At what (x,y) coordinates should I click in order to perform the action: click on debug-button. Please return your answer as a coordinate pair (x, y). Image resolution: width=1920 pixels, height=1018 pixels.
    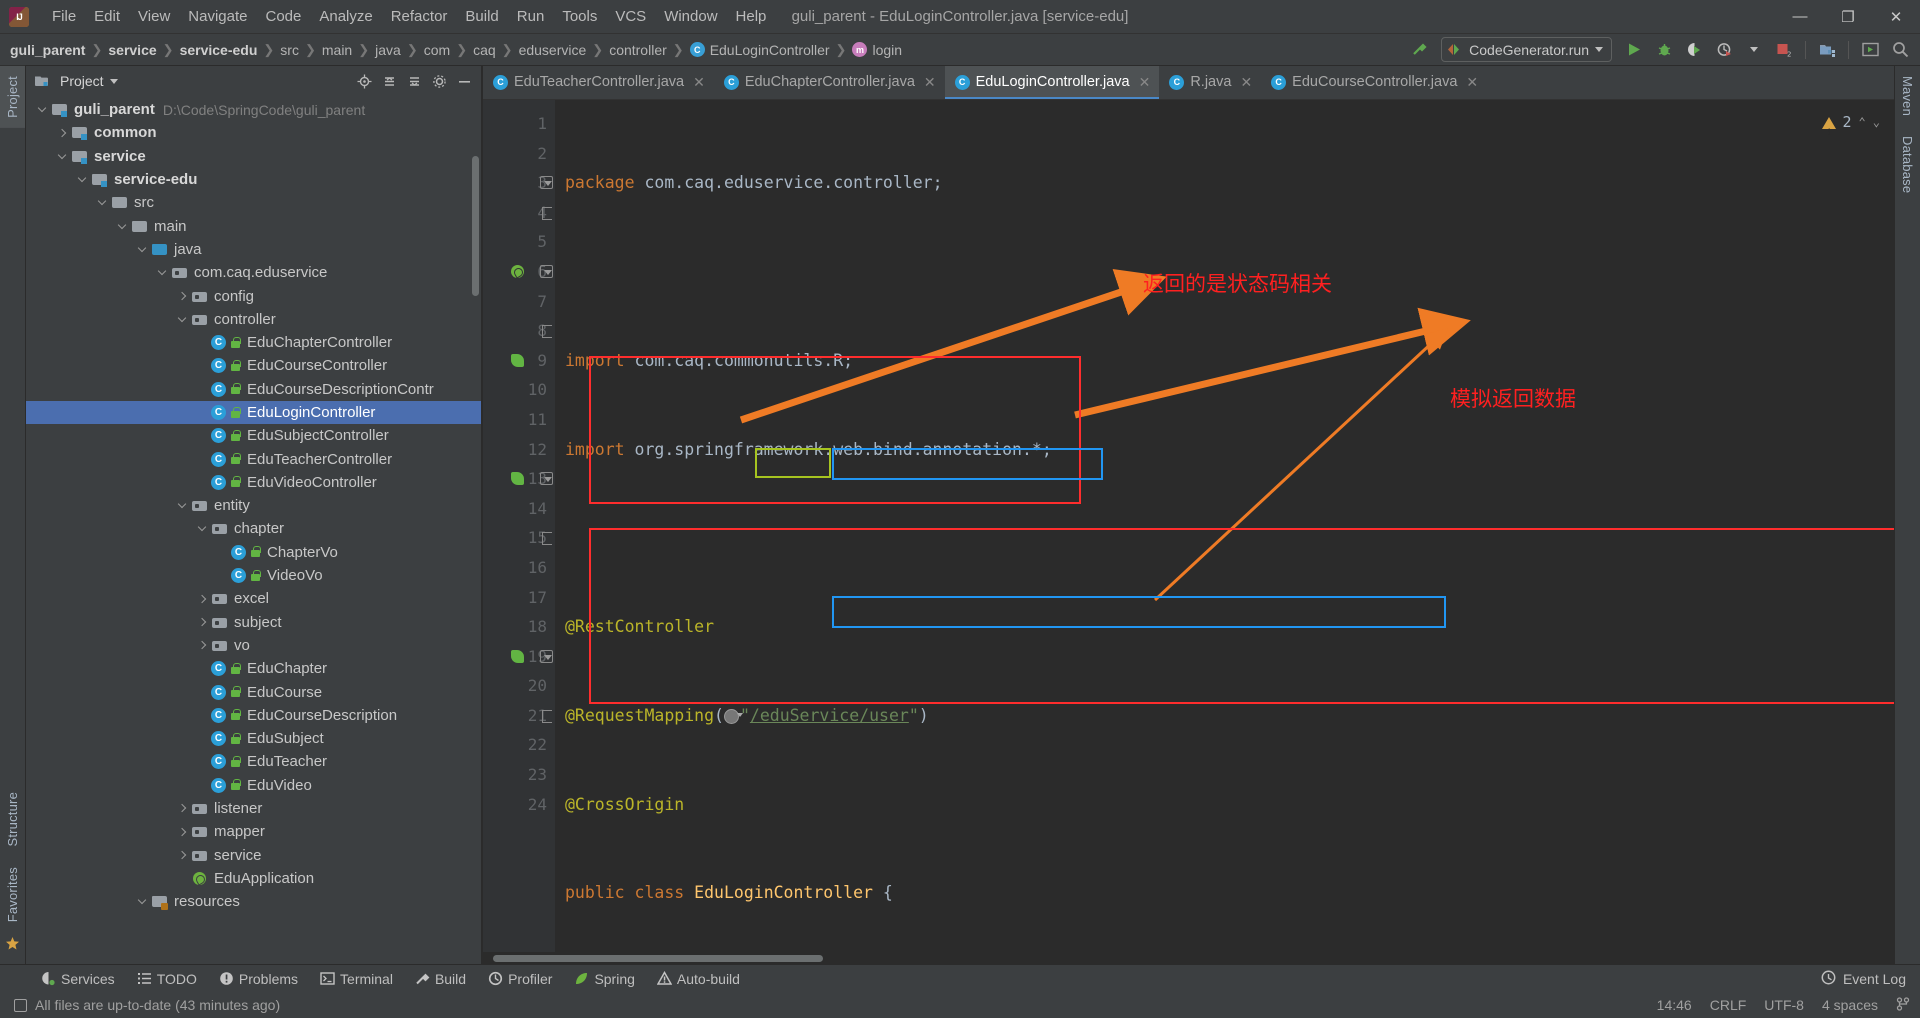
    Looking at the image, I should click on (1664, 50).